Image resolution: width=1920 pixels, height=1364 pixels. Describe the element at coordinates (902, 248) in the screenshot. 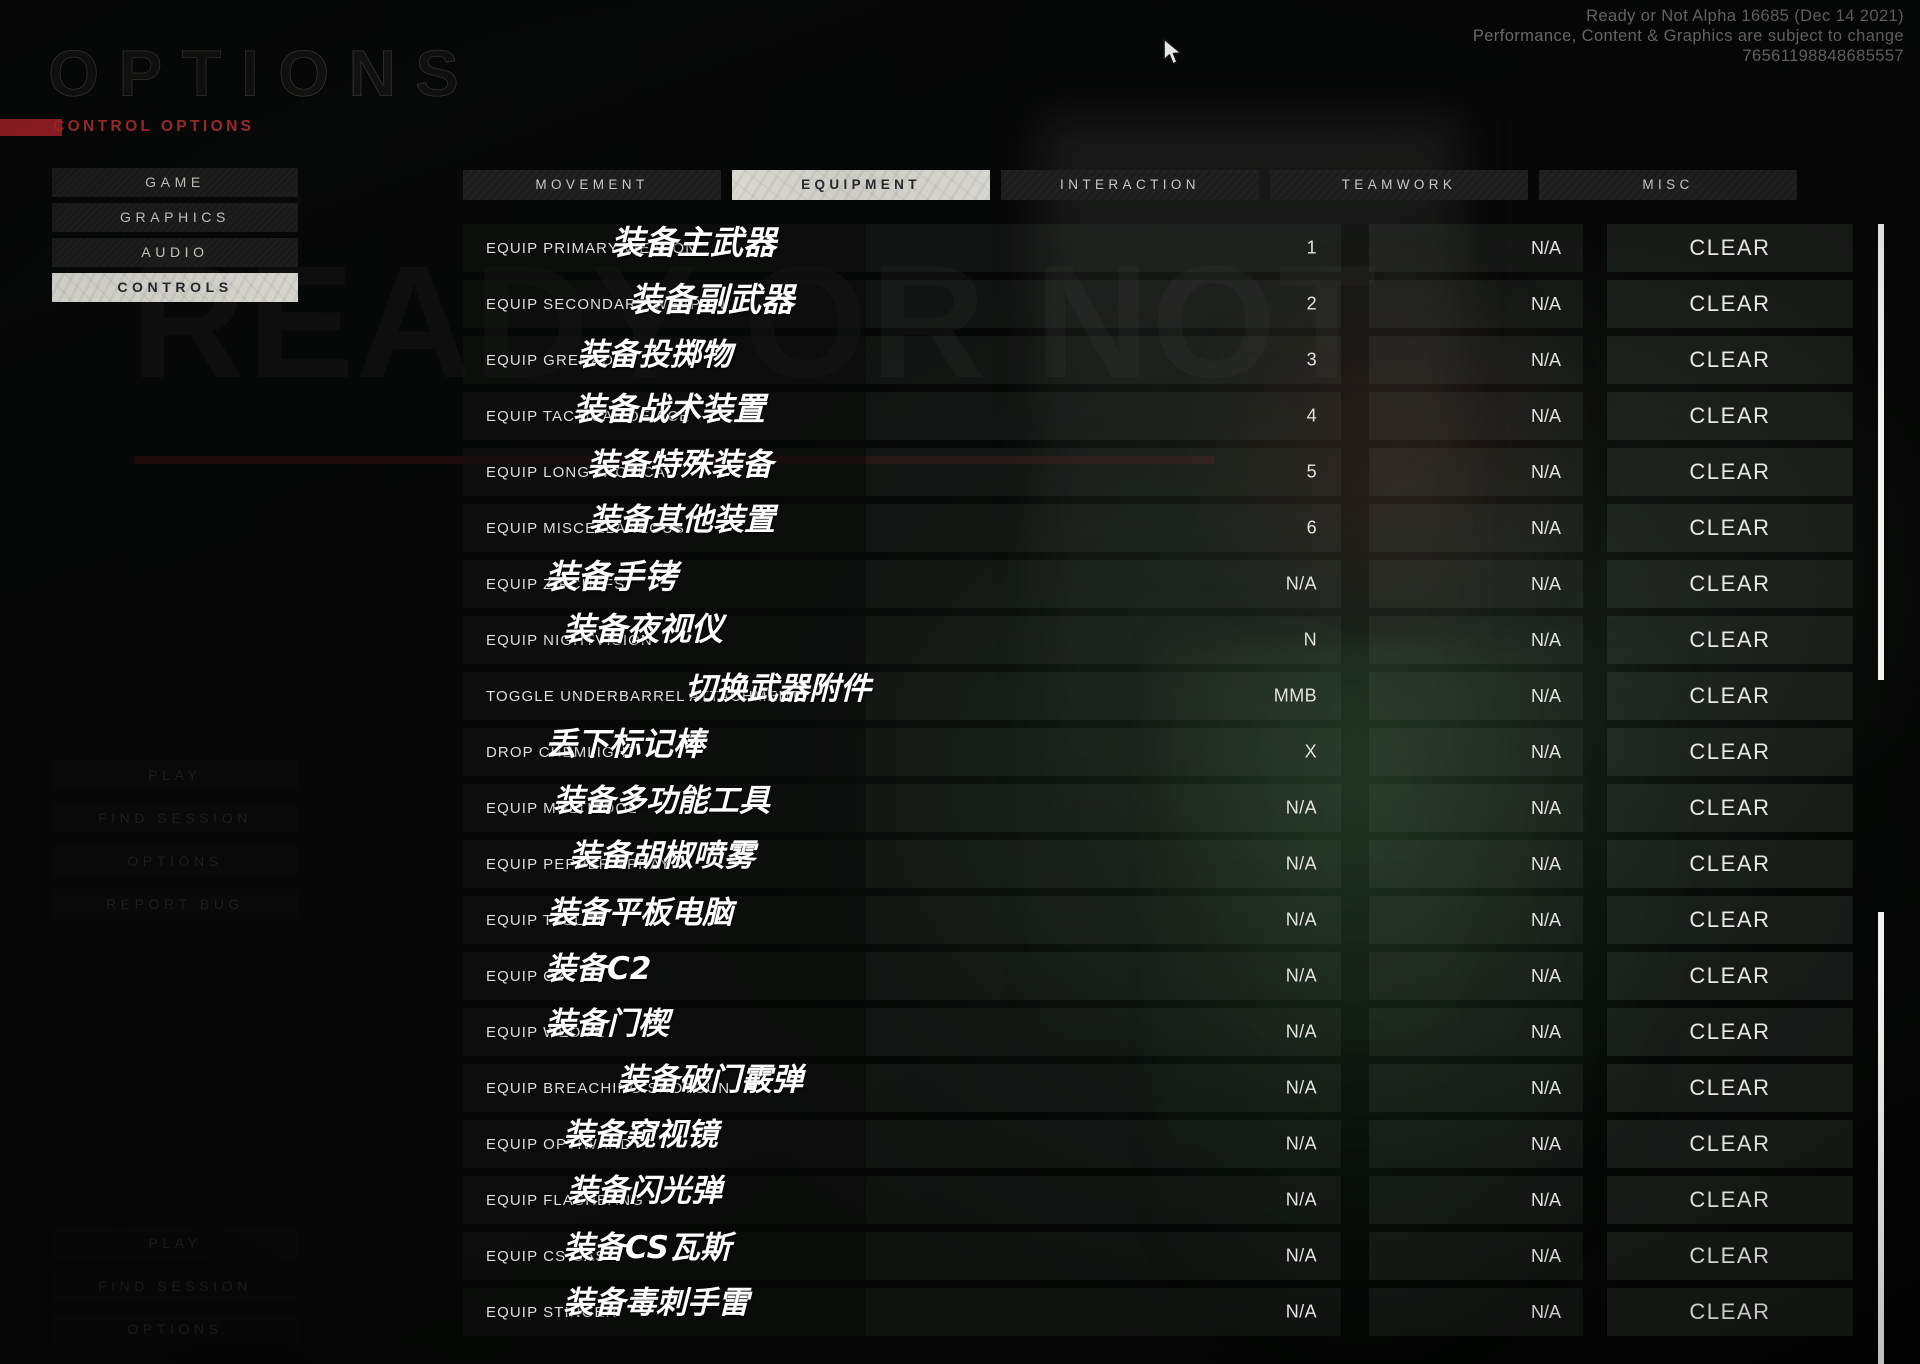

I see `primary-bind-cell: EQUIP PRIMARY WEAPON 1` at that location.